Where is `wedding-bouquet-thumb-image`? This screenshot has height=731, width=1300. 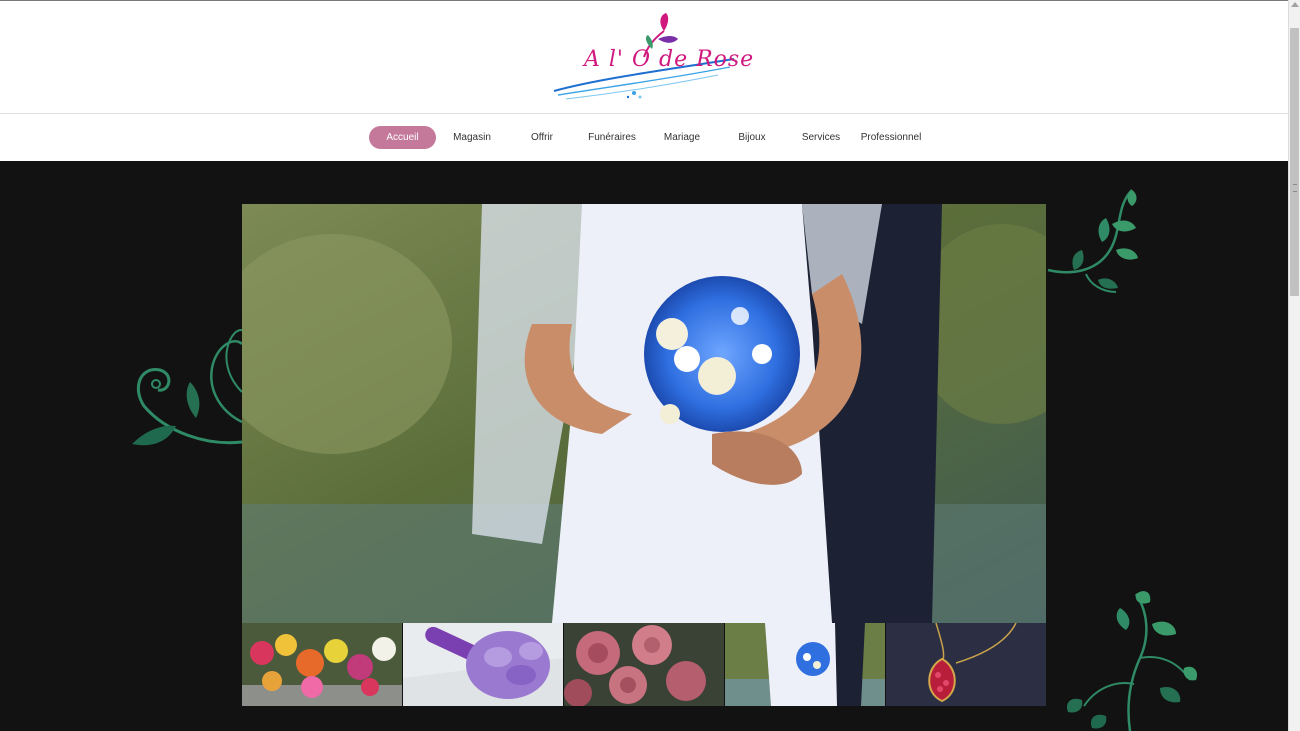
wedding-bouquet-thumb-image is located at coordinates (805, 664).